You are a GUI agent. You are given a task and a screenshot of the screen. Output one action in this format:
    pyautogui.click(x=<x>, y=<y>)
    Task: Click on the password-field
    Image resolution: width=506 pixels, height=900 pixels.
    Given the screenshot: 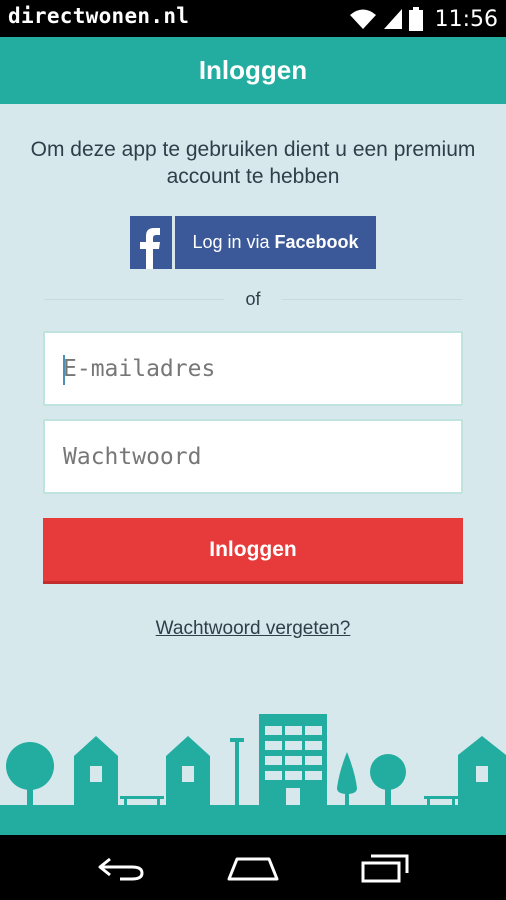 What is the action you would take?
    pyautogui.click(x=253, y=456)
    